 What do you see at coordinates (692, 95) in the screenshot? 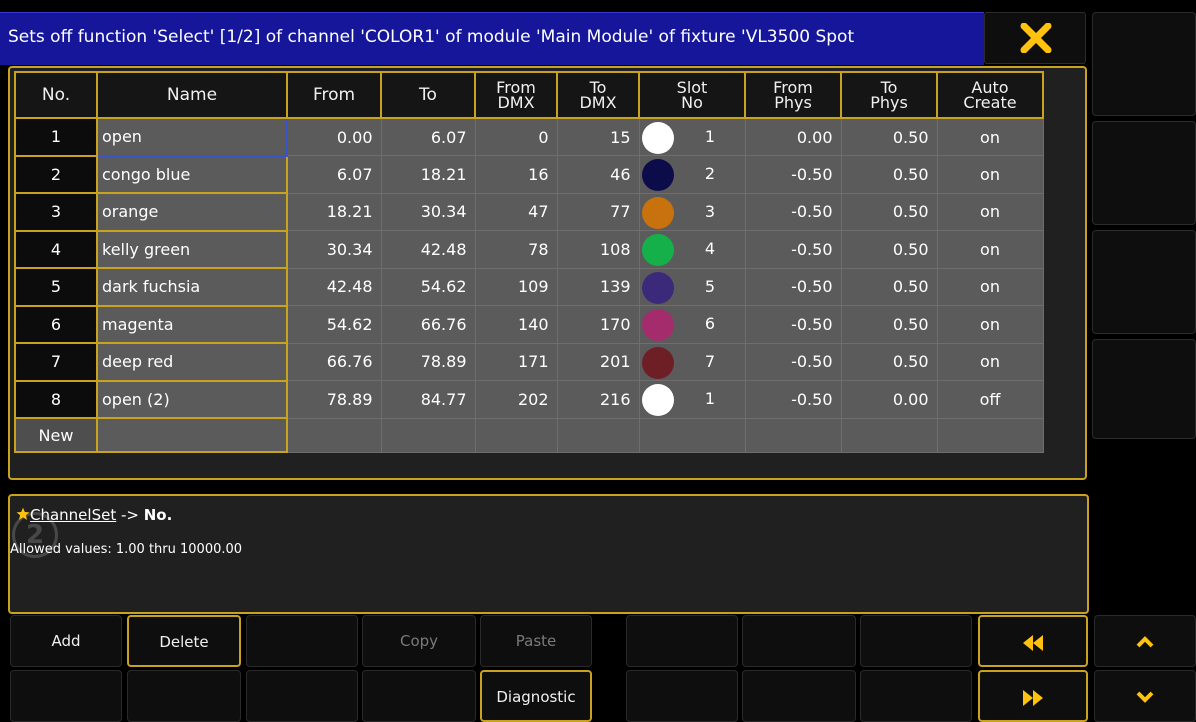
I see `column-header: Slot No` at bounding box center [692, 95].